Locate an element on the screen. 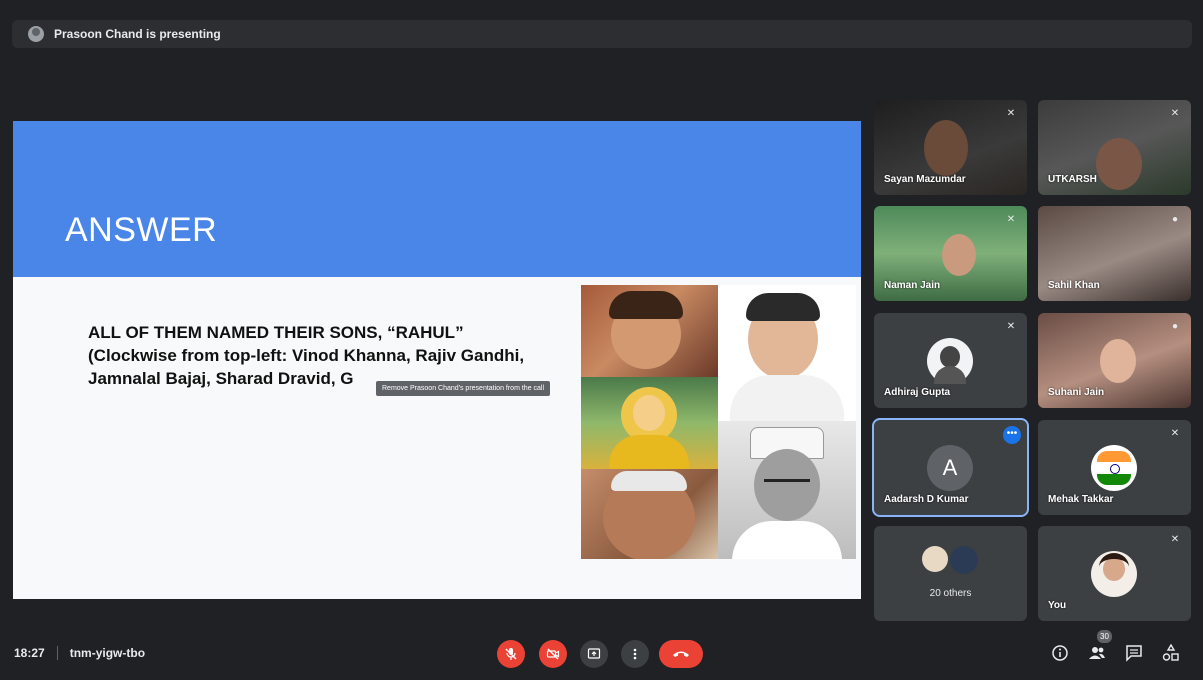  others-tile: 20 others is located at coordinates (950, 573).